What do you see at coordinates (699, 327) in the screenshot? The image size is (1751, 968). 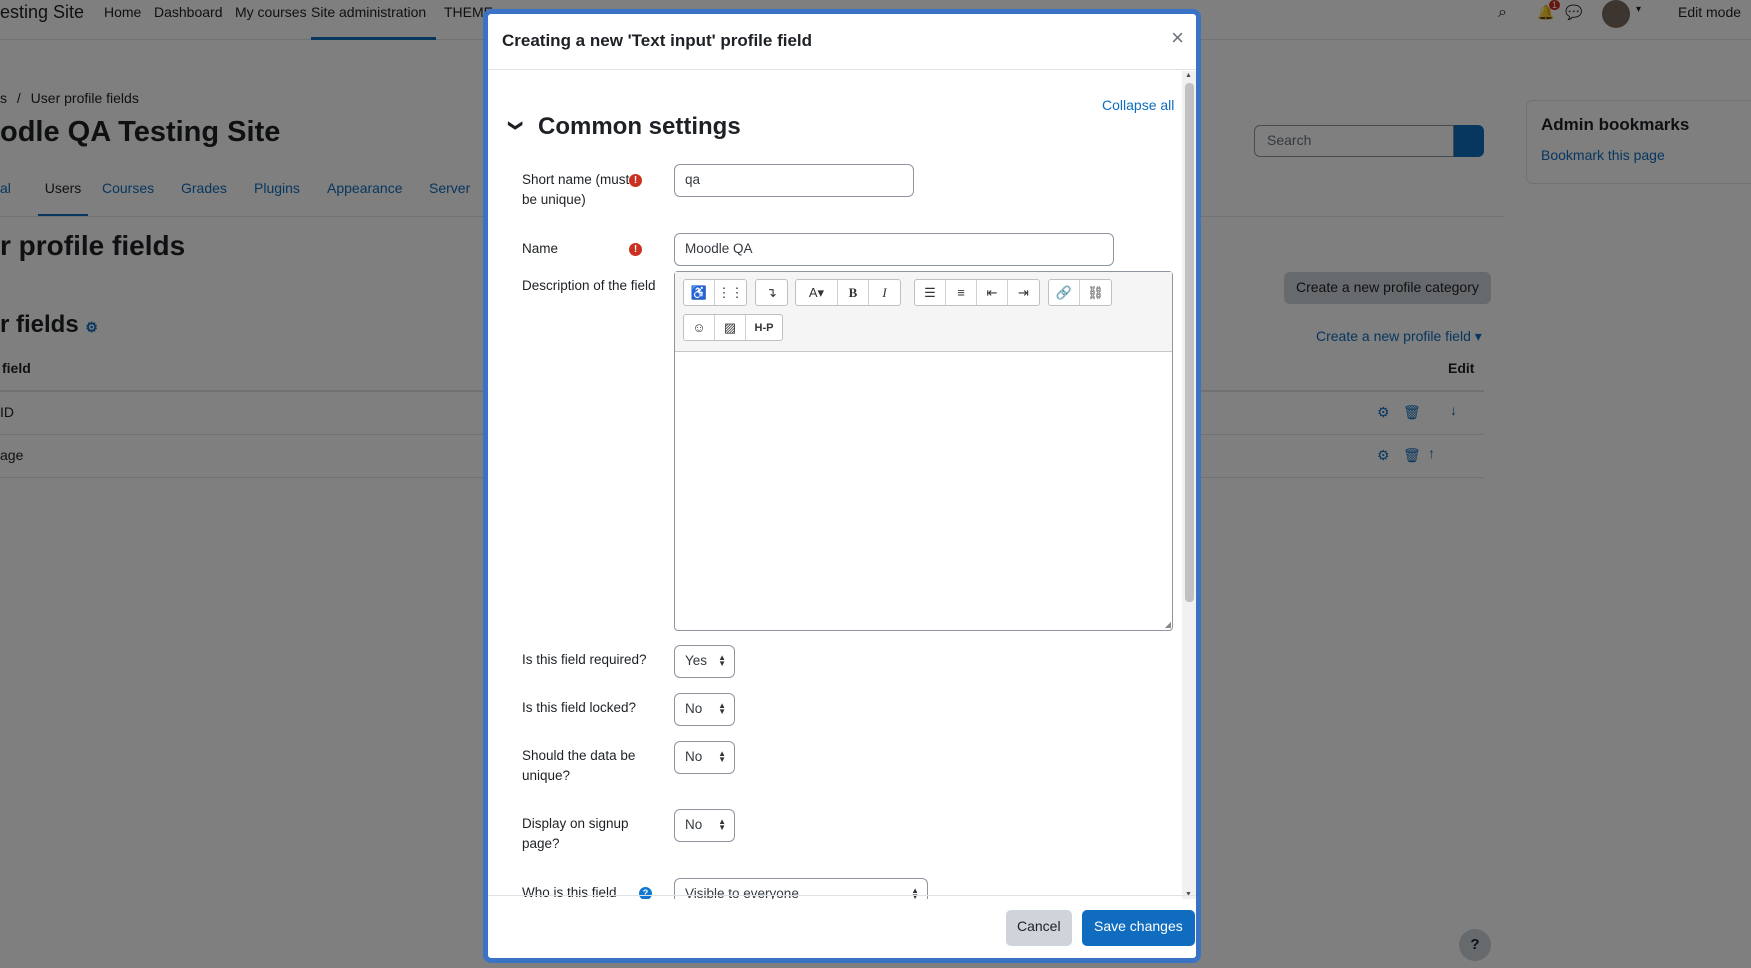 I see `emoji-icon: ☺` at bounding box center [699, 327].